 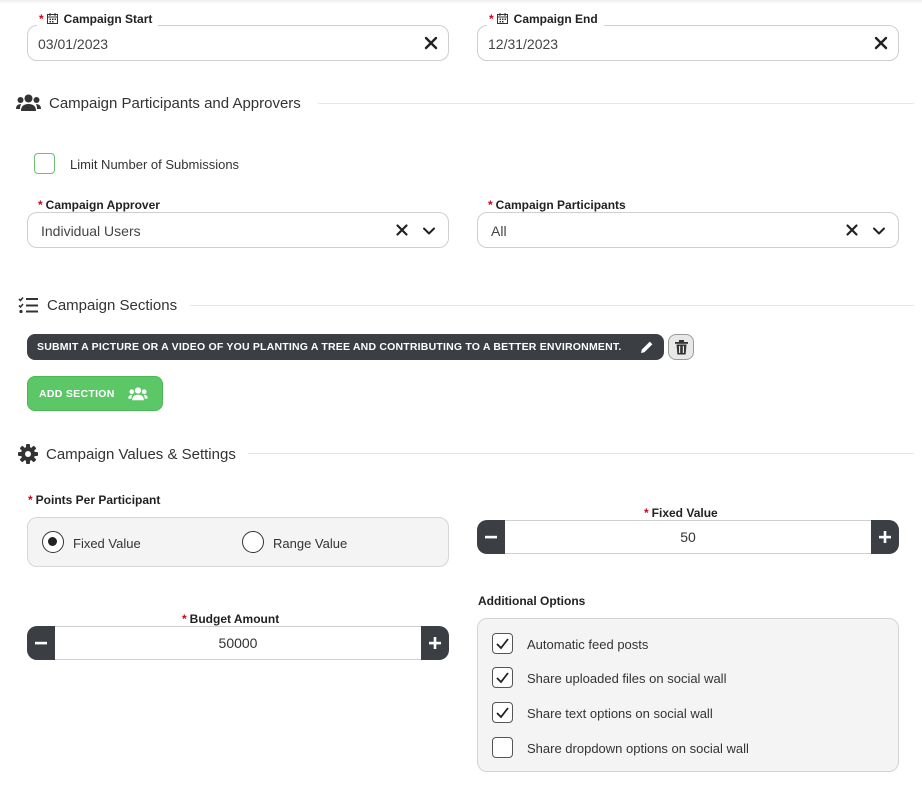 I want to click on fixed-value-stepper: 50, so click(x=688, y=537).